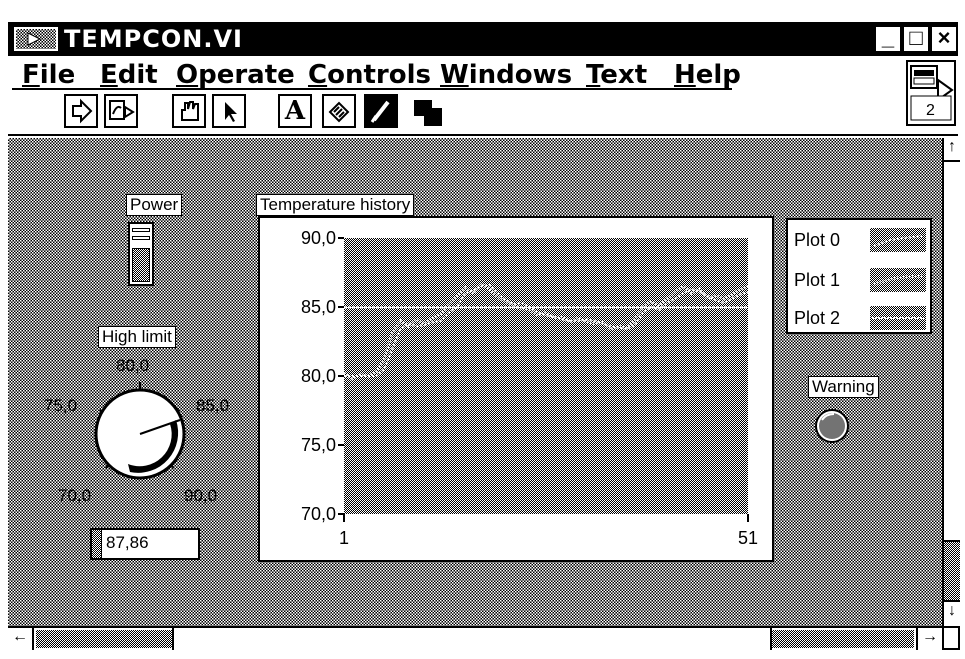  What do you see at coordinates (344, 538) in the screenshot?
I see `x-tick-label: 1` at bounding box center [344, 538].